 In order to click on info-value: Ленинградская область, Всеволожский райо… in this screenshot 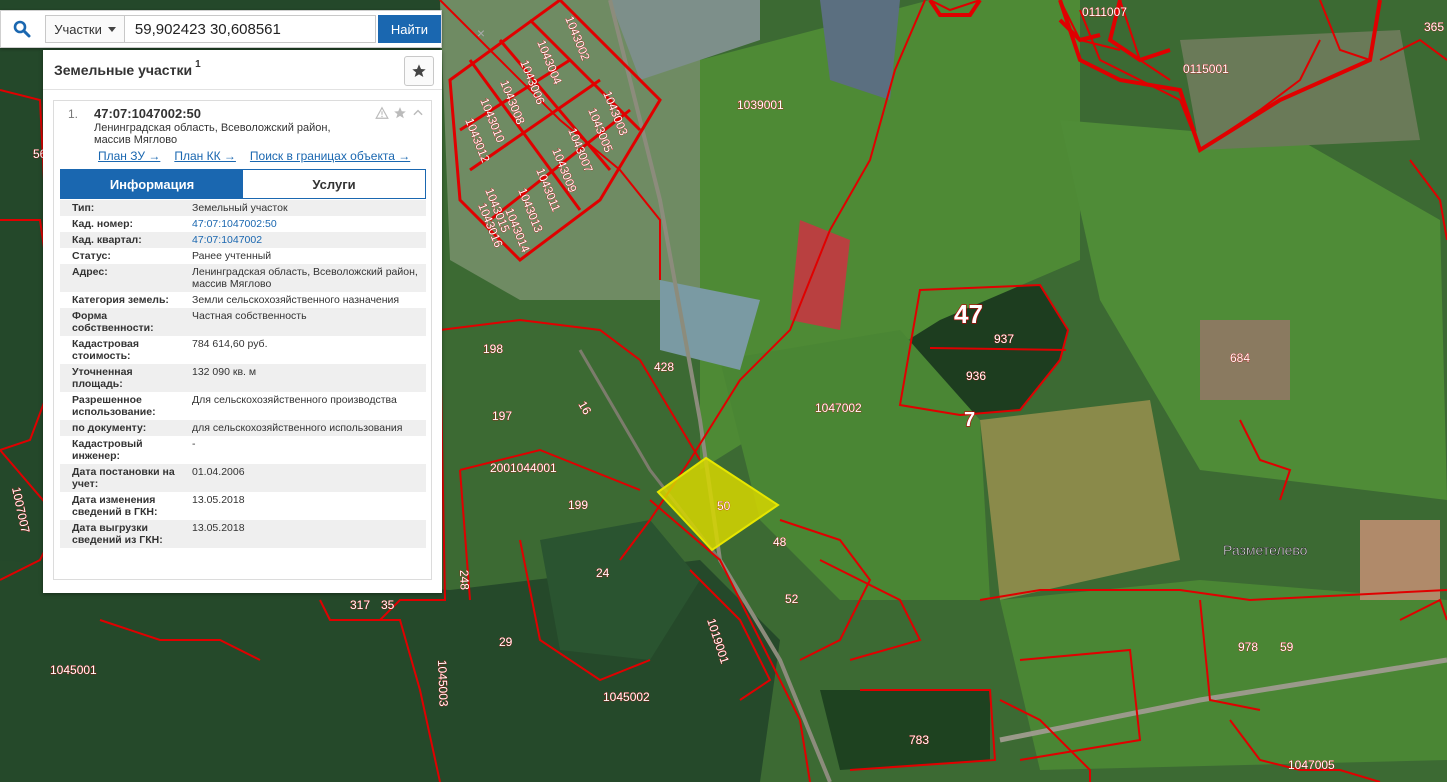, I will do `click(305, 278)`.